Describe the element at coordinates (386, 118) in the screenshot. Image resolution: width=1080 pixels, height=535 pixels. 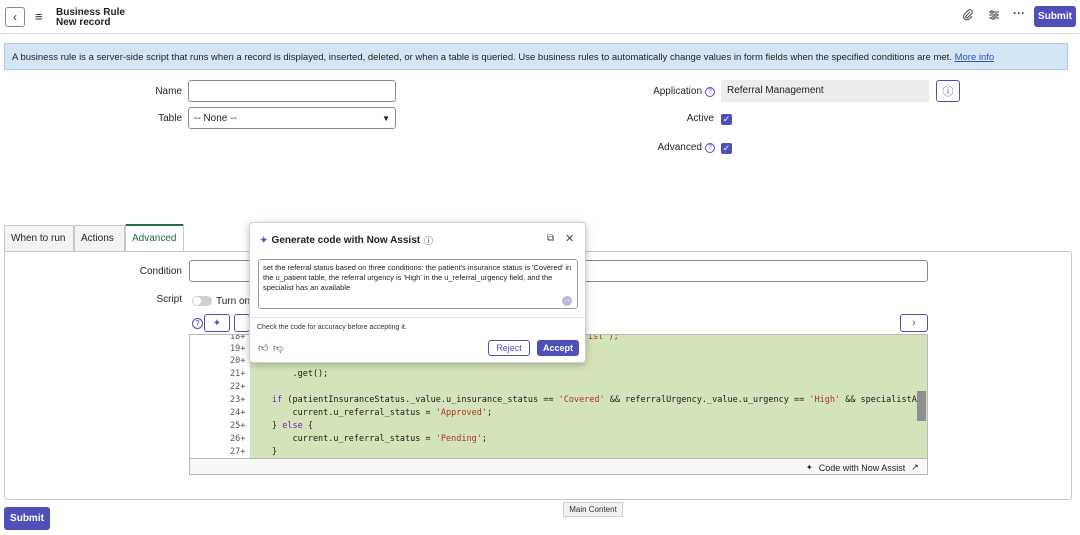
I see `caret-down-icon: ▼` at that location.